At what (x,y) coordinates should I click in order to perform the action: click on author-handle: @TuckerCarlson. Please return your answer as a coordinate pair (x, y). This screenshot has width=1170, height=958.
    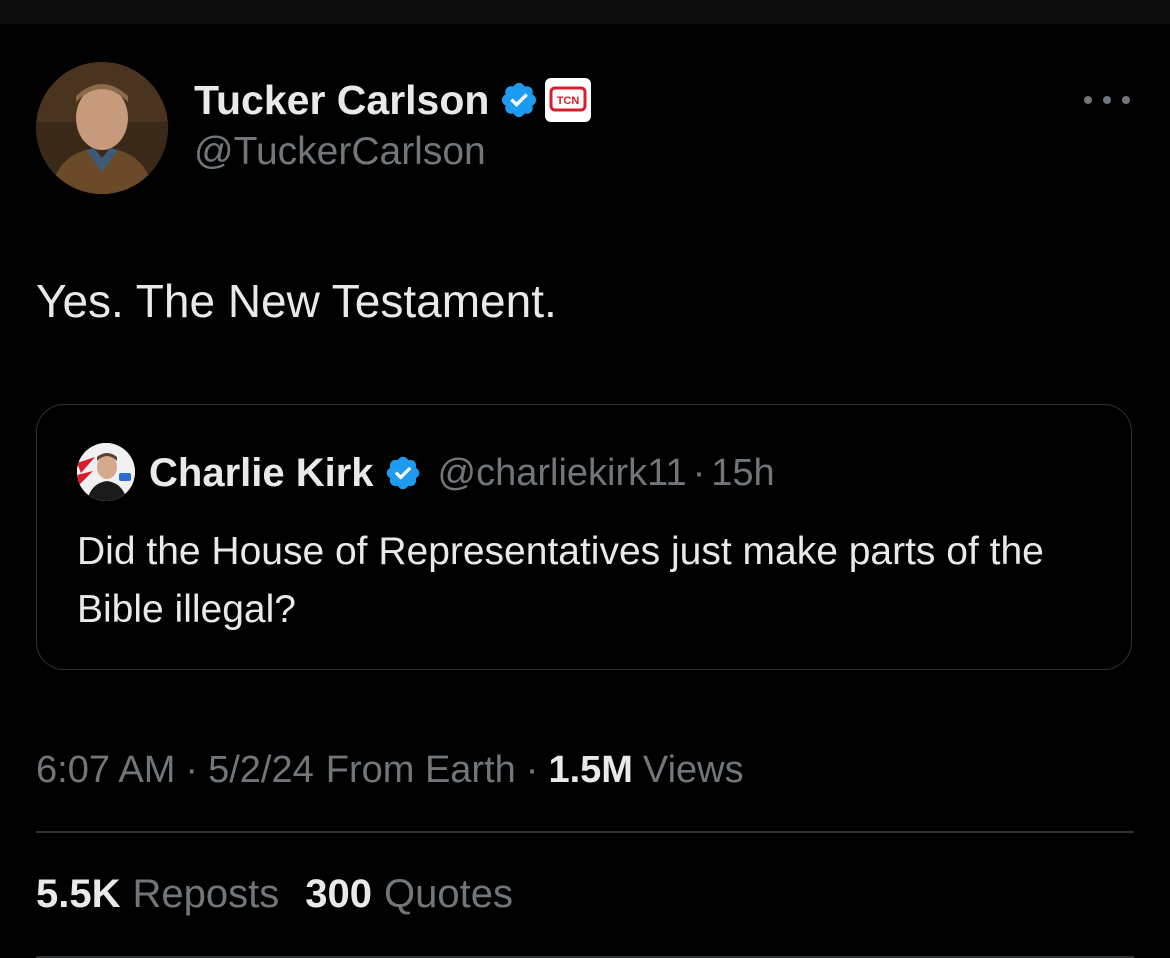
    Looking at the image, I should click on (340, 152).